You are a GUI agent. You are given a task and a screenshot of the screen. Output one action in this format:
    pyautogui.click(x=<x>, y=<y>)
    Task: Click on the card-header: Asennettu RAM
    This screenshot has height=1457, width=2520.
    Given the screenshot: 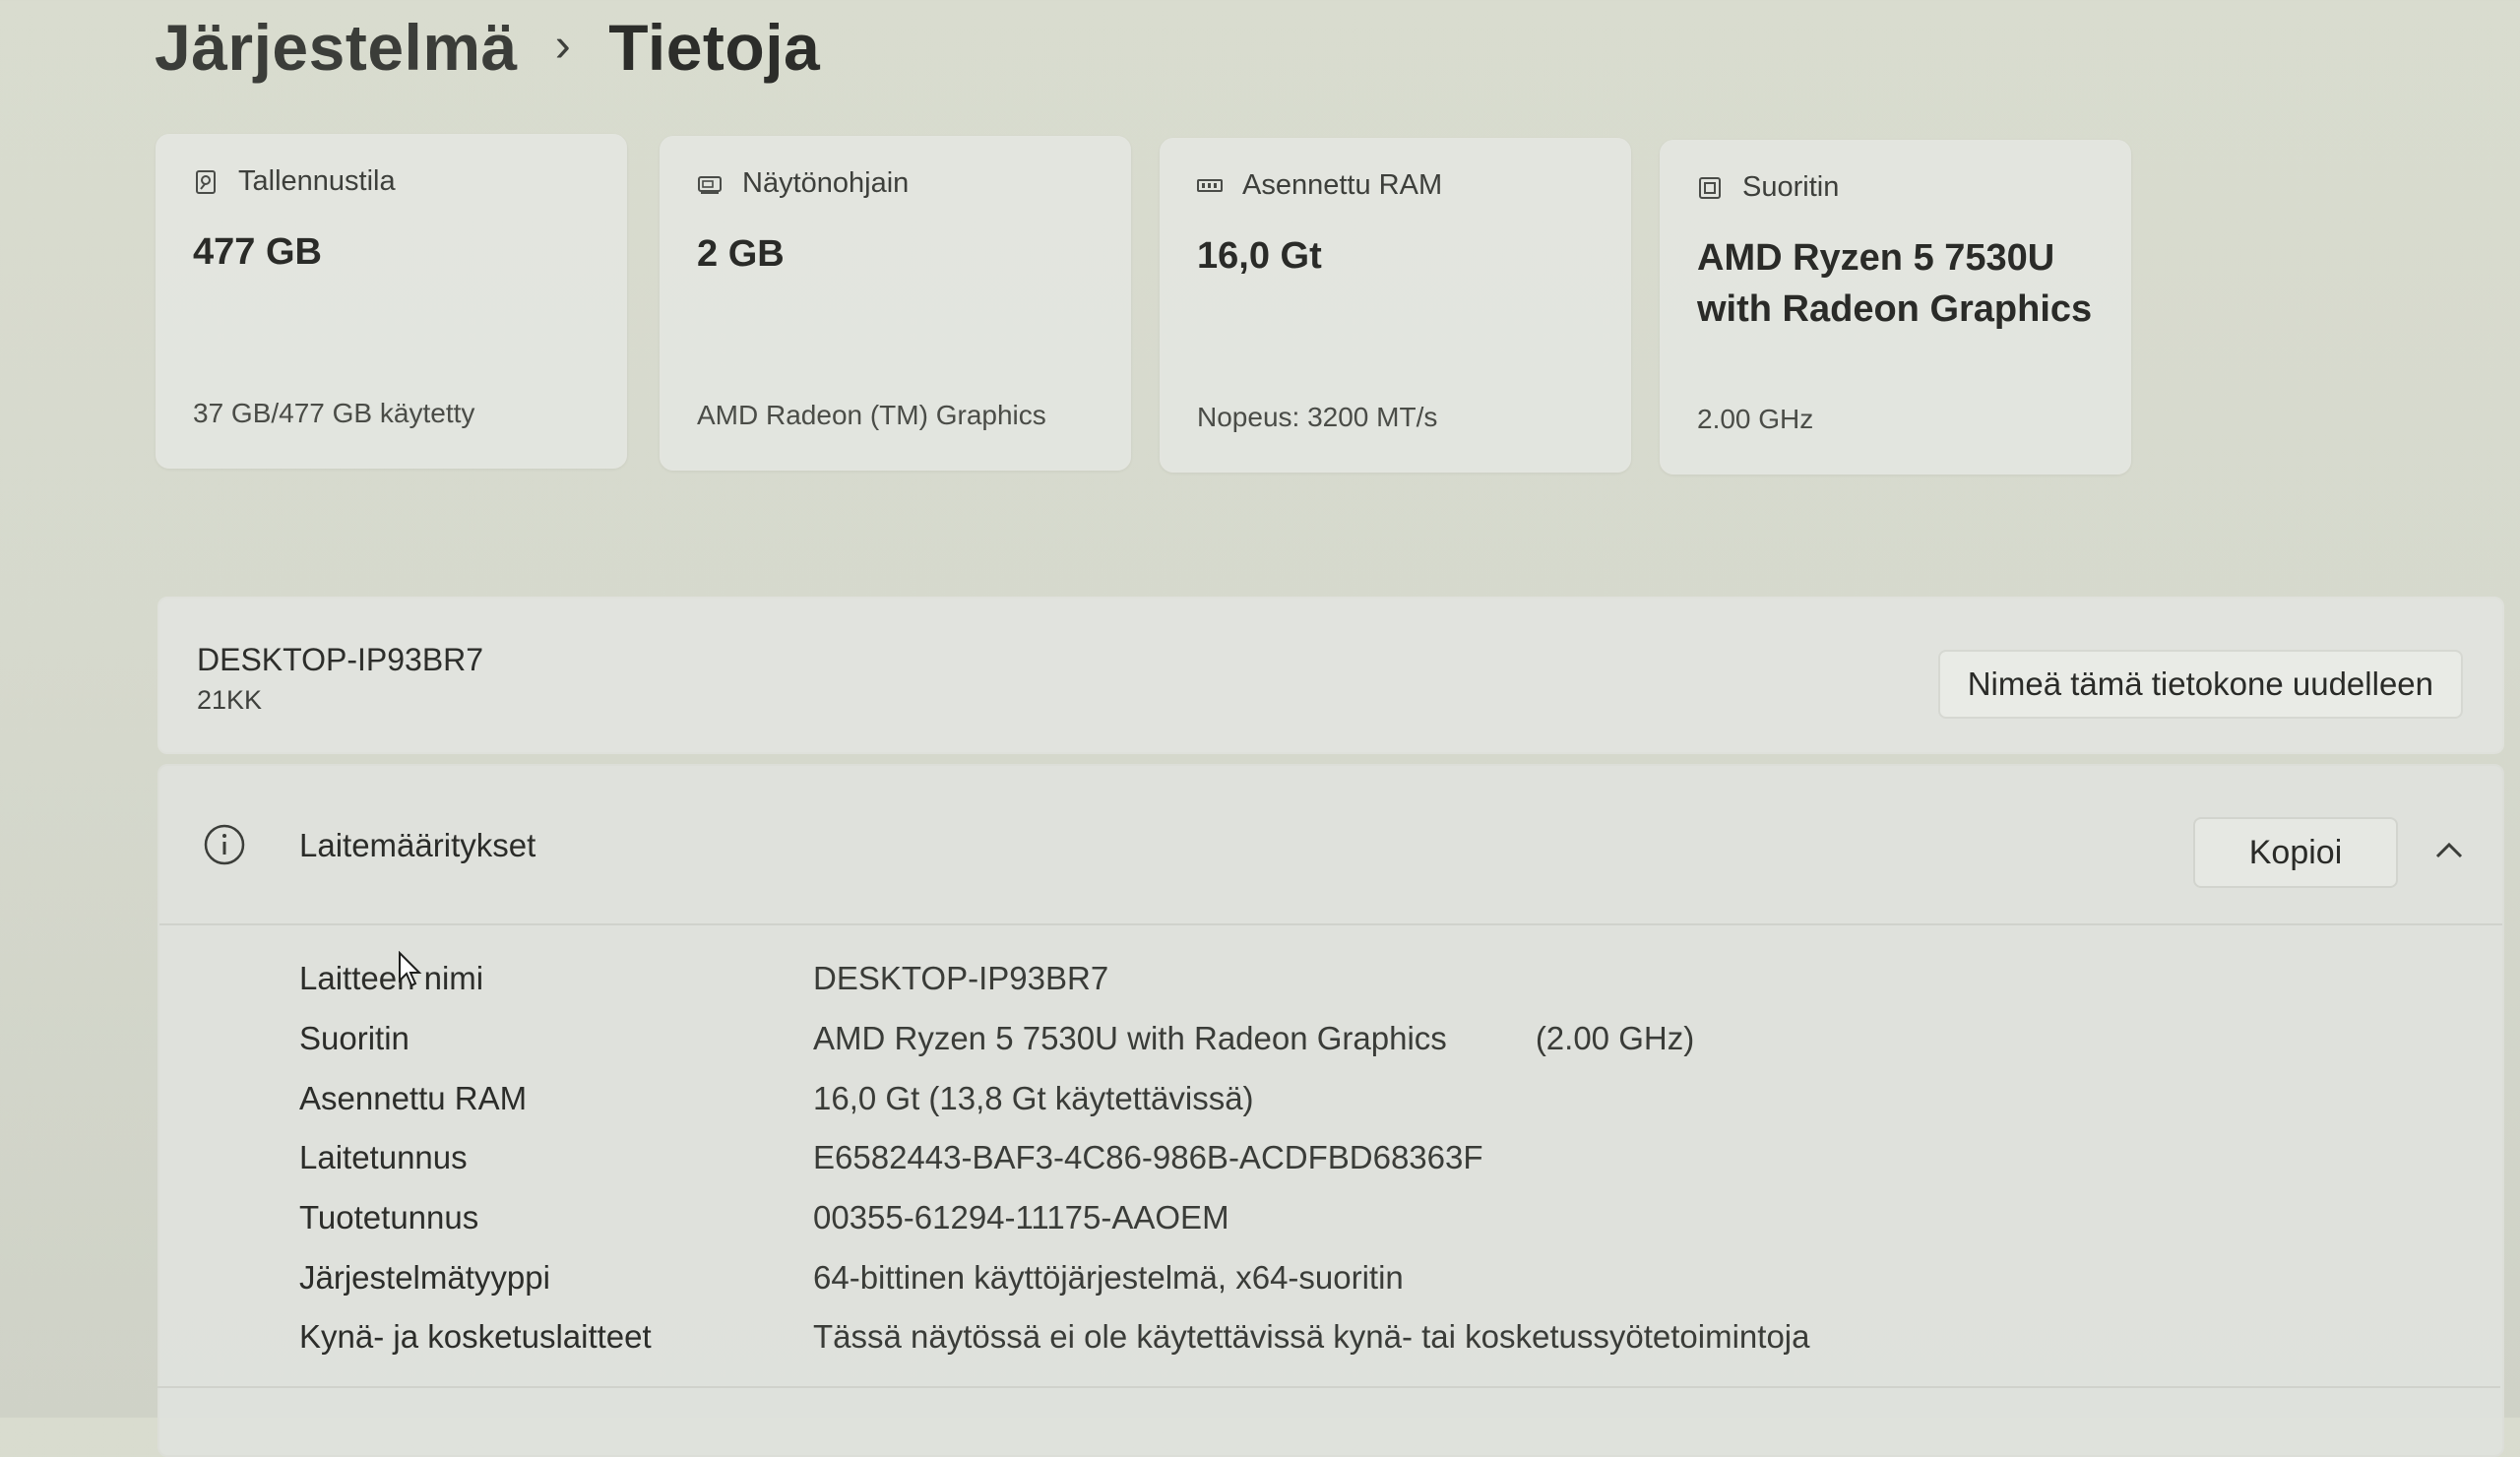 What is the action you would take?
    pyautogui.click(x=1319, y=185)
    